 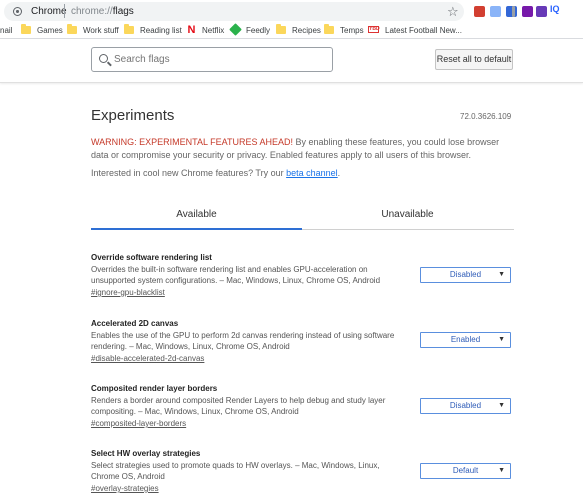 I want to click on search-input, so click(x=219, y=59).